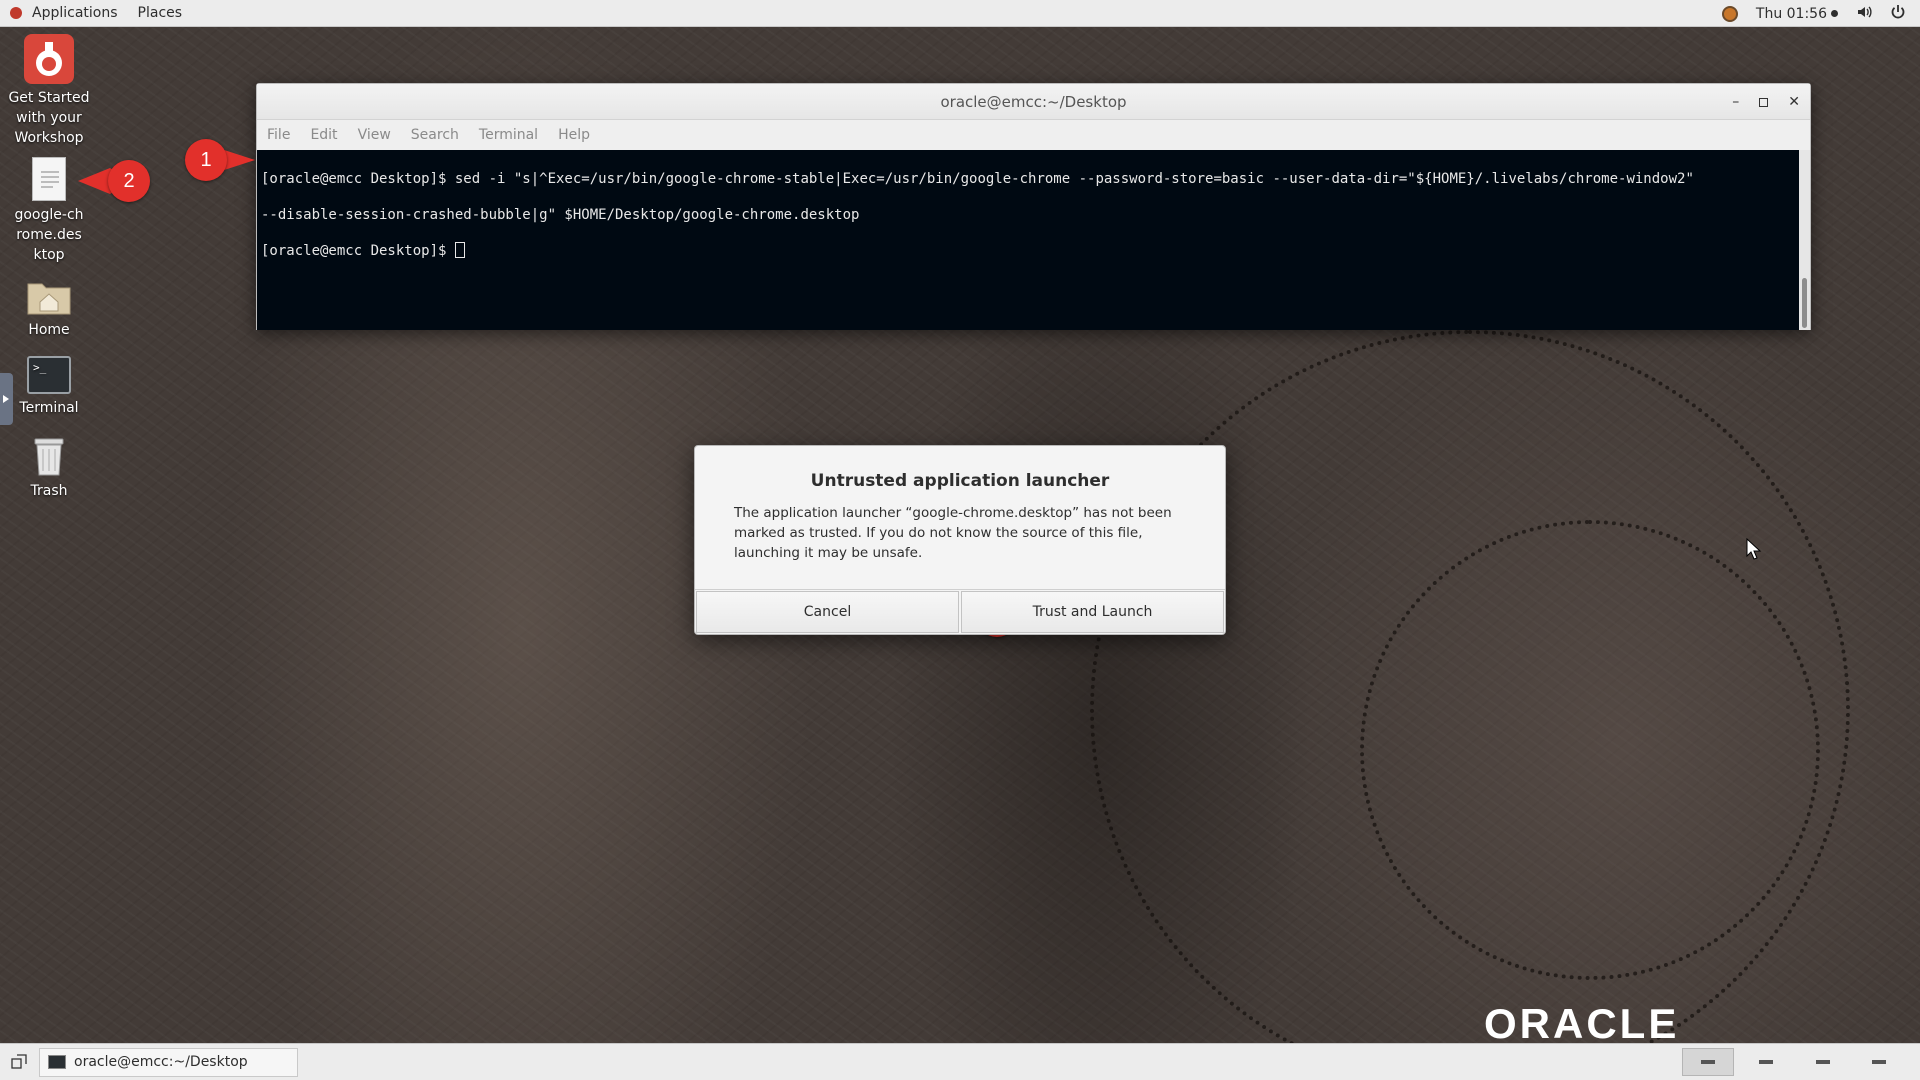 This screenshot has width=1920, height=1080. What do you see at coordinates (161, 1062) in the screenshot?
I see `taskbar-item-label: oracle@emcc:~/Desktop` at bounding box center [161, 1062].